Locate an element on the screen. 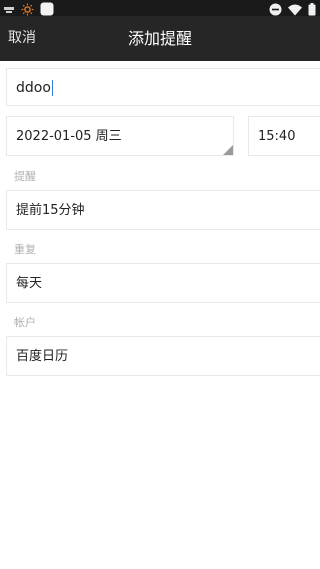 This screenshot has width=320, height=569. repeat-selector: 每天 is located at coordinates (163, 283).